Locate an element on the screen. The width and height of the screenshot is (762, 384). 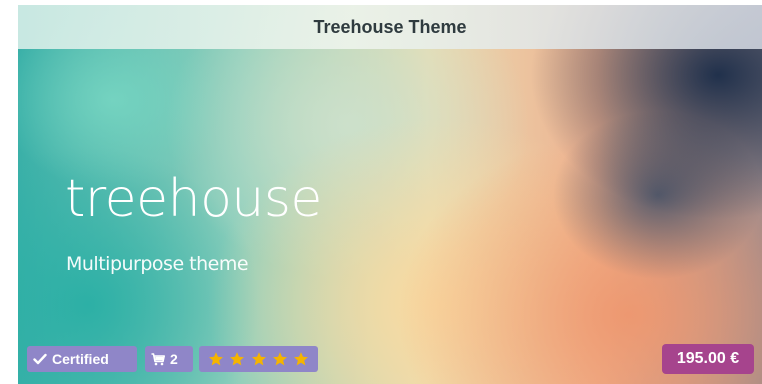
certified-label: Certified is located at coordinates (80, 359).